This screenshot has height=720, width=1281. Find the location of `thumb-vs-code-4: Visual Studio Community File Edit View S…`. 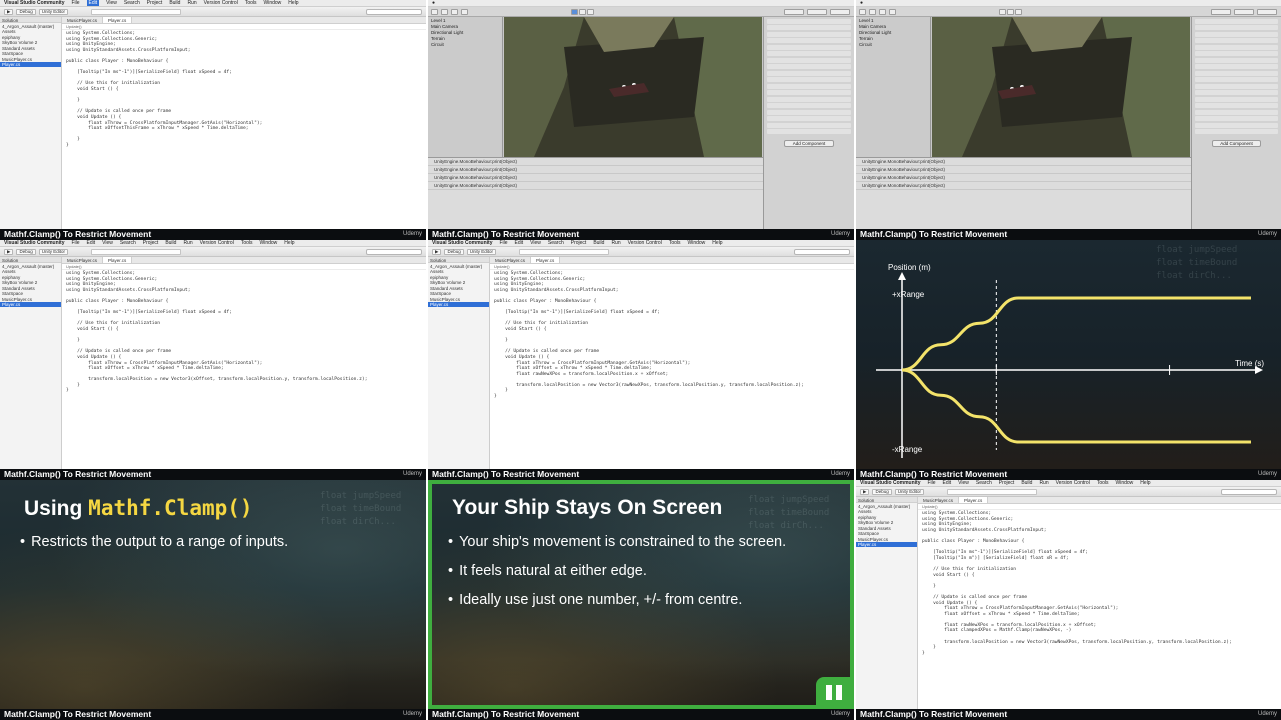

thumb-vs-code-4: Visual Studio Community File Edit View S… is located at coordinates (1068, 600).